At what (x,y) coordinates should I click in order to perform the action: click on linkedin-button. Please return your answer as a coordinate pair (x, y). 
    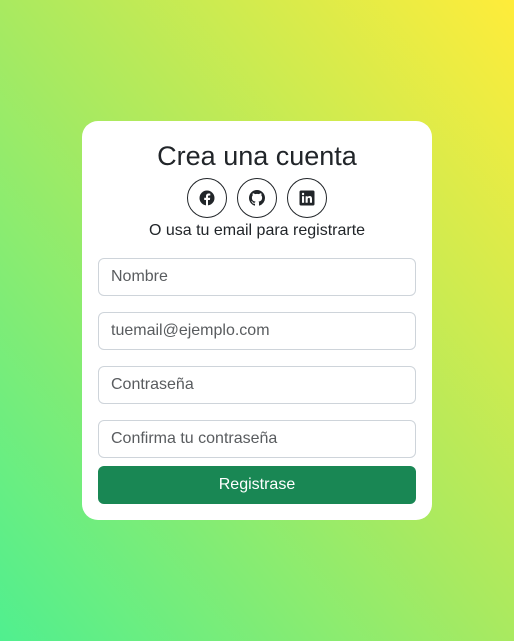
    Looking at the image, I should click on (307, 198).